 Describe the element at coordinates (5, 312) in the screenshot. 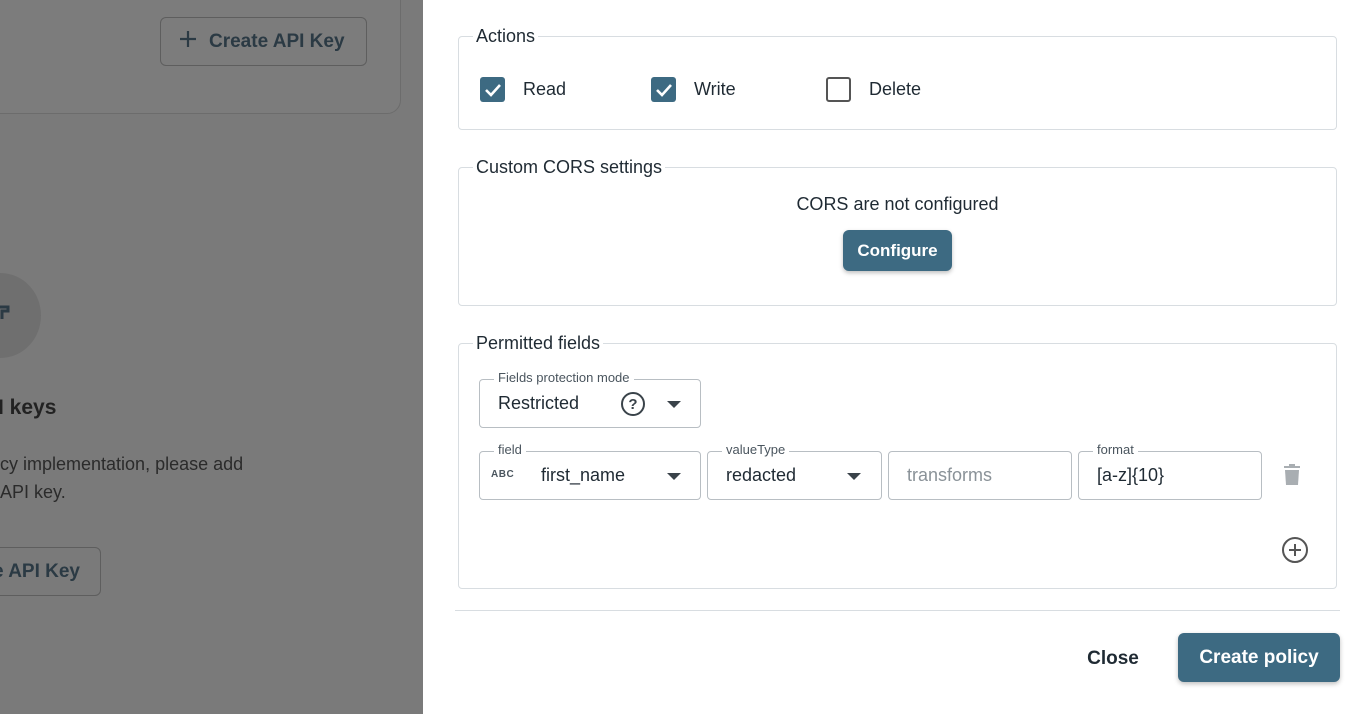

I see `key-icon` at that location.